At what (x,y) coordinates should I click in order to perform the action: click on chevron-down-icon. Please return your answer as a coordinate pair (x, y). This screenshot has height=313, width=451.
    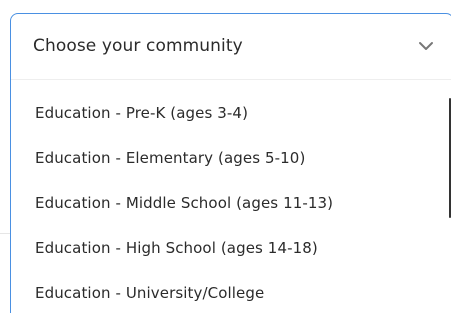
    Looking at the image, I should click on (426, 46).